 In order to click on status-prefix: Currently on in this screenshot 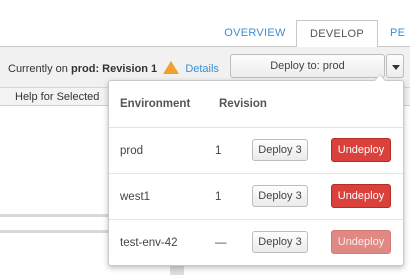, I will do `click(39, 69)`.